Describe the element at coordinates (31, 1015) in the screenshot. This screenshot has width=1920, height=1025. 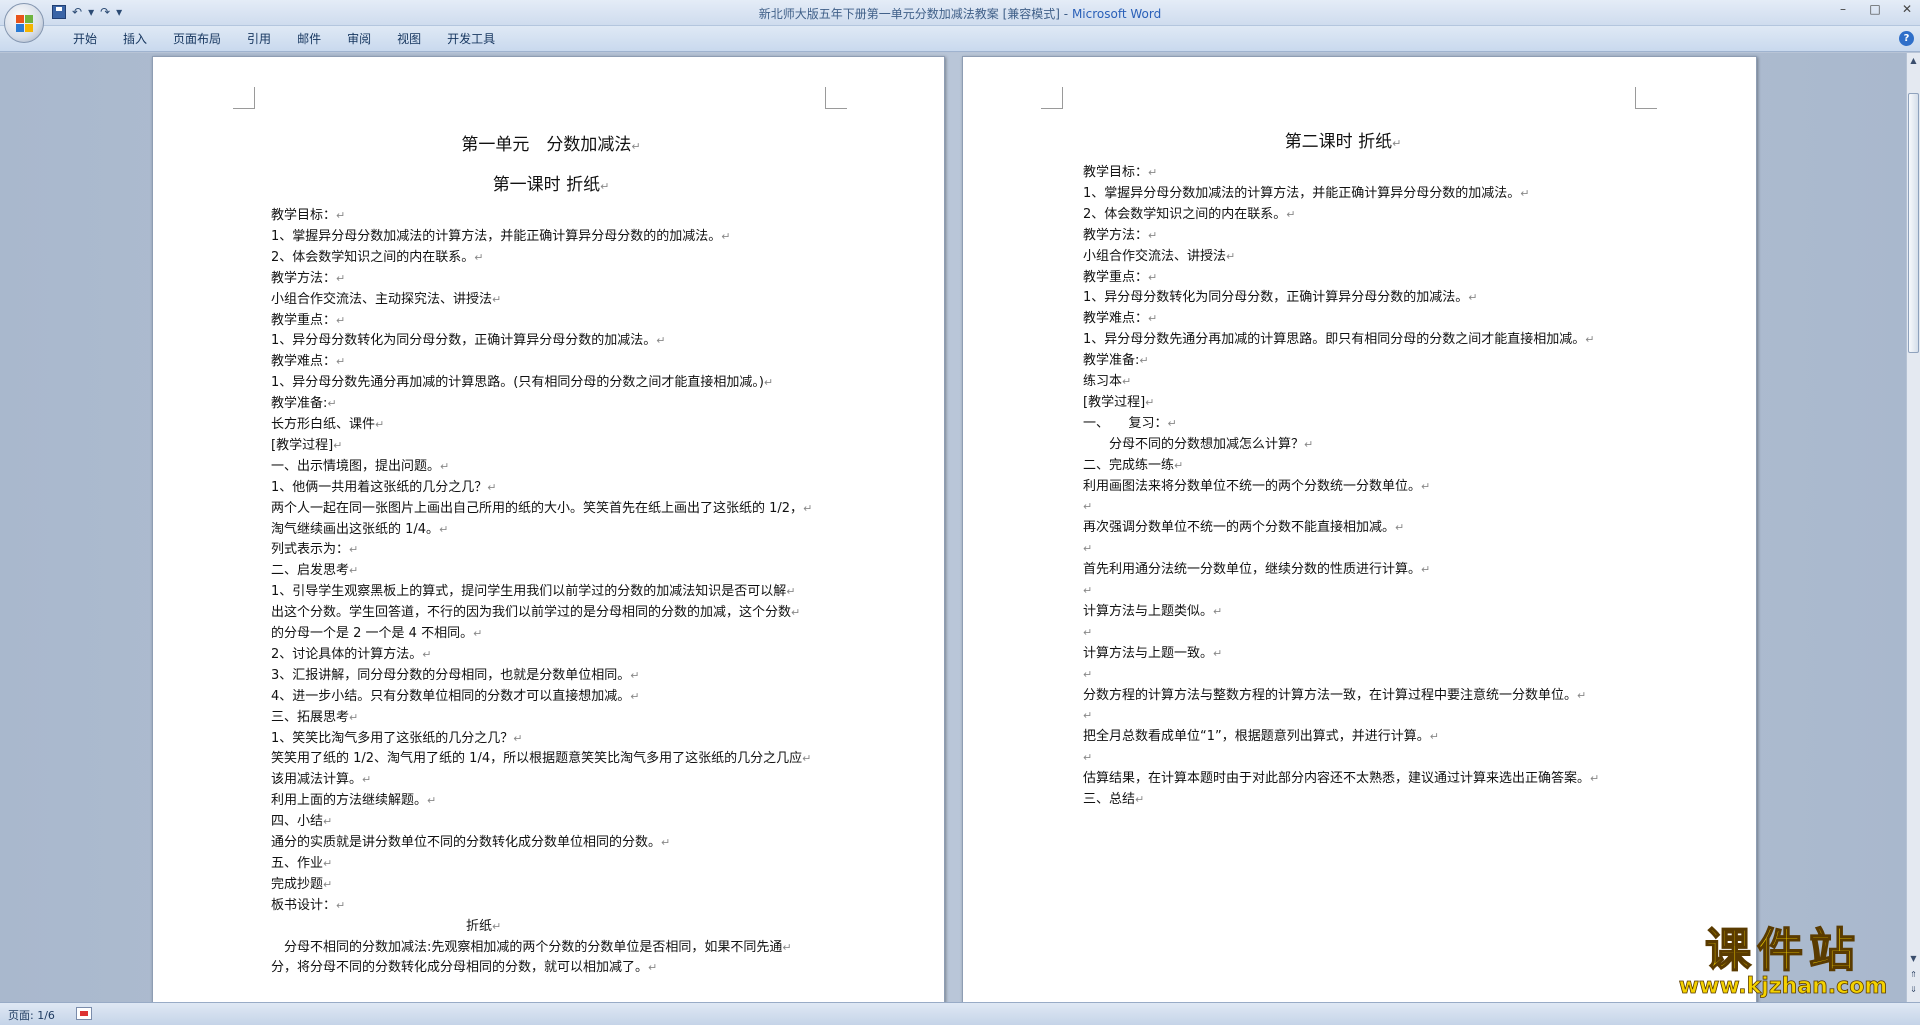
I see `page-indicator: 页面: 1/6` at that location.